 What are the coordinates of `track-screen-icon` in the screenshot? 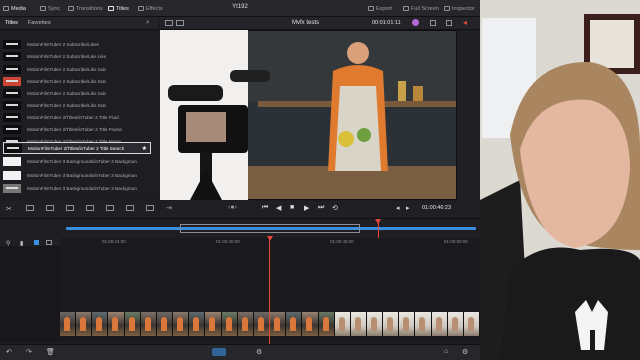 It's located at (49, 242).